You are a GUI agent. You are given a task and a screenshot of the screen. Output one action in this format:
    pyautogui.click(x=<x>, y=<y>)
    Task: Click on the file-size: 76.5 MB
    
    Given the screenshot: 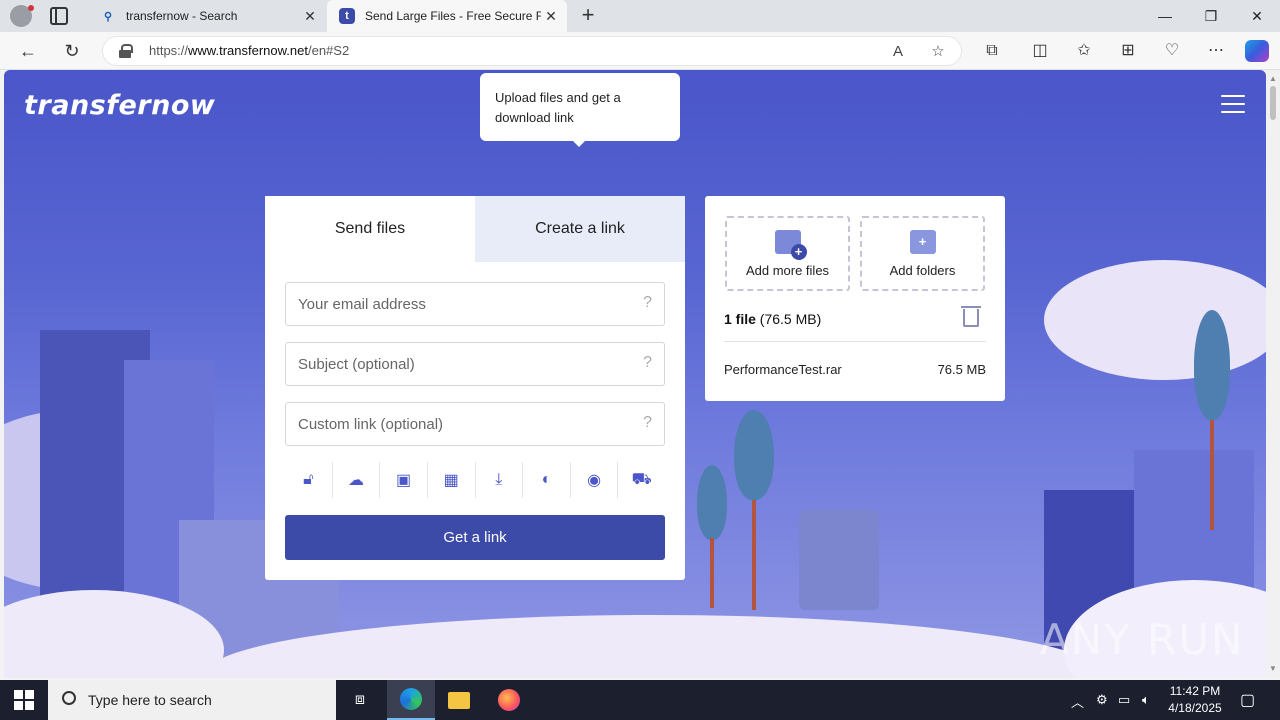 What is the action you would take?
    pyautogui.click(x=961, y=369)
    